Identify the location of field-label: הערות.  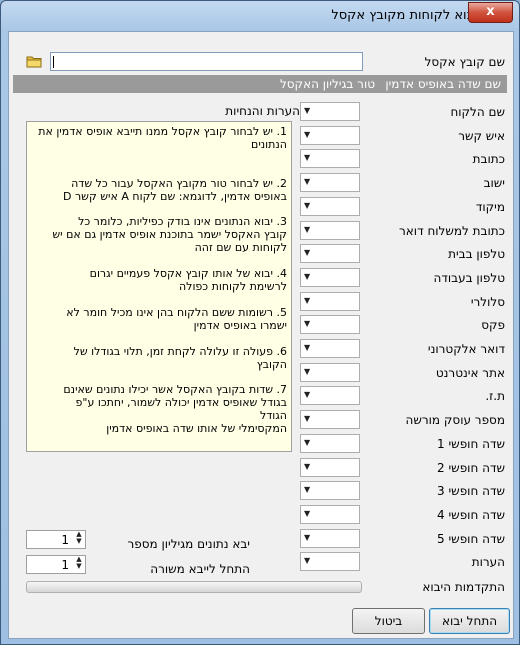
(488, 562).